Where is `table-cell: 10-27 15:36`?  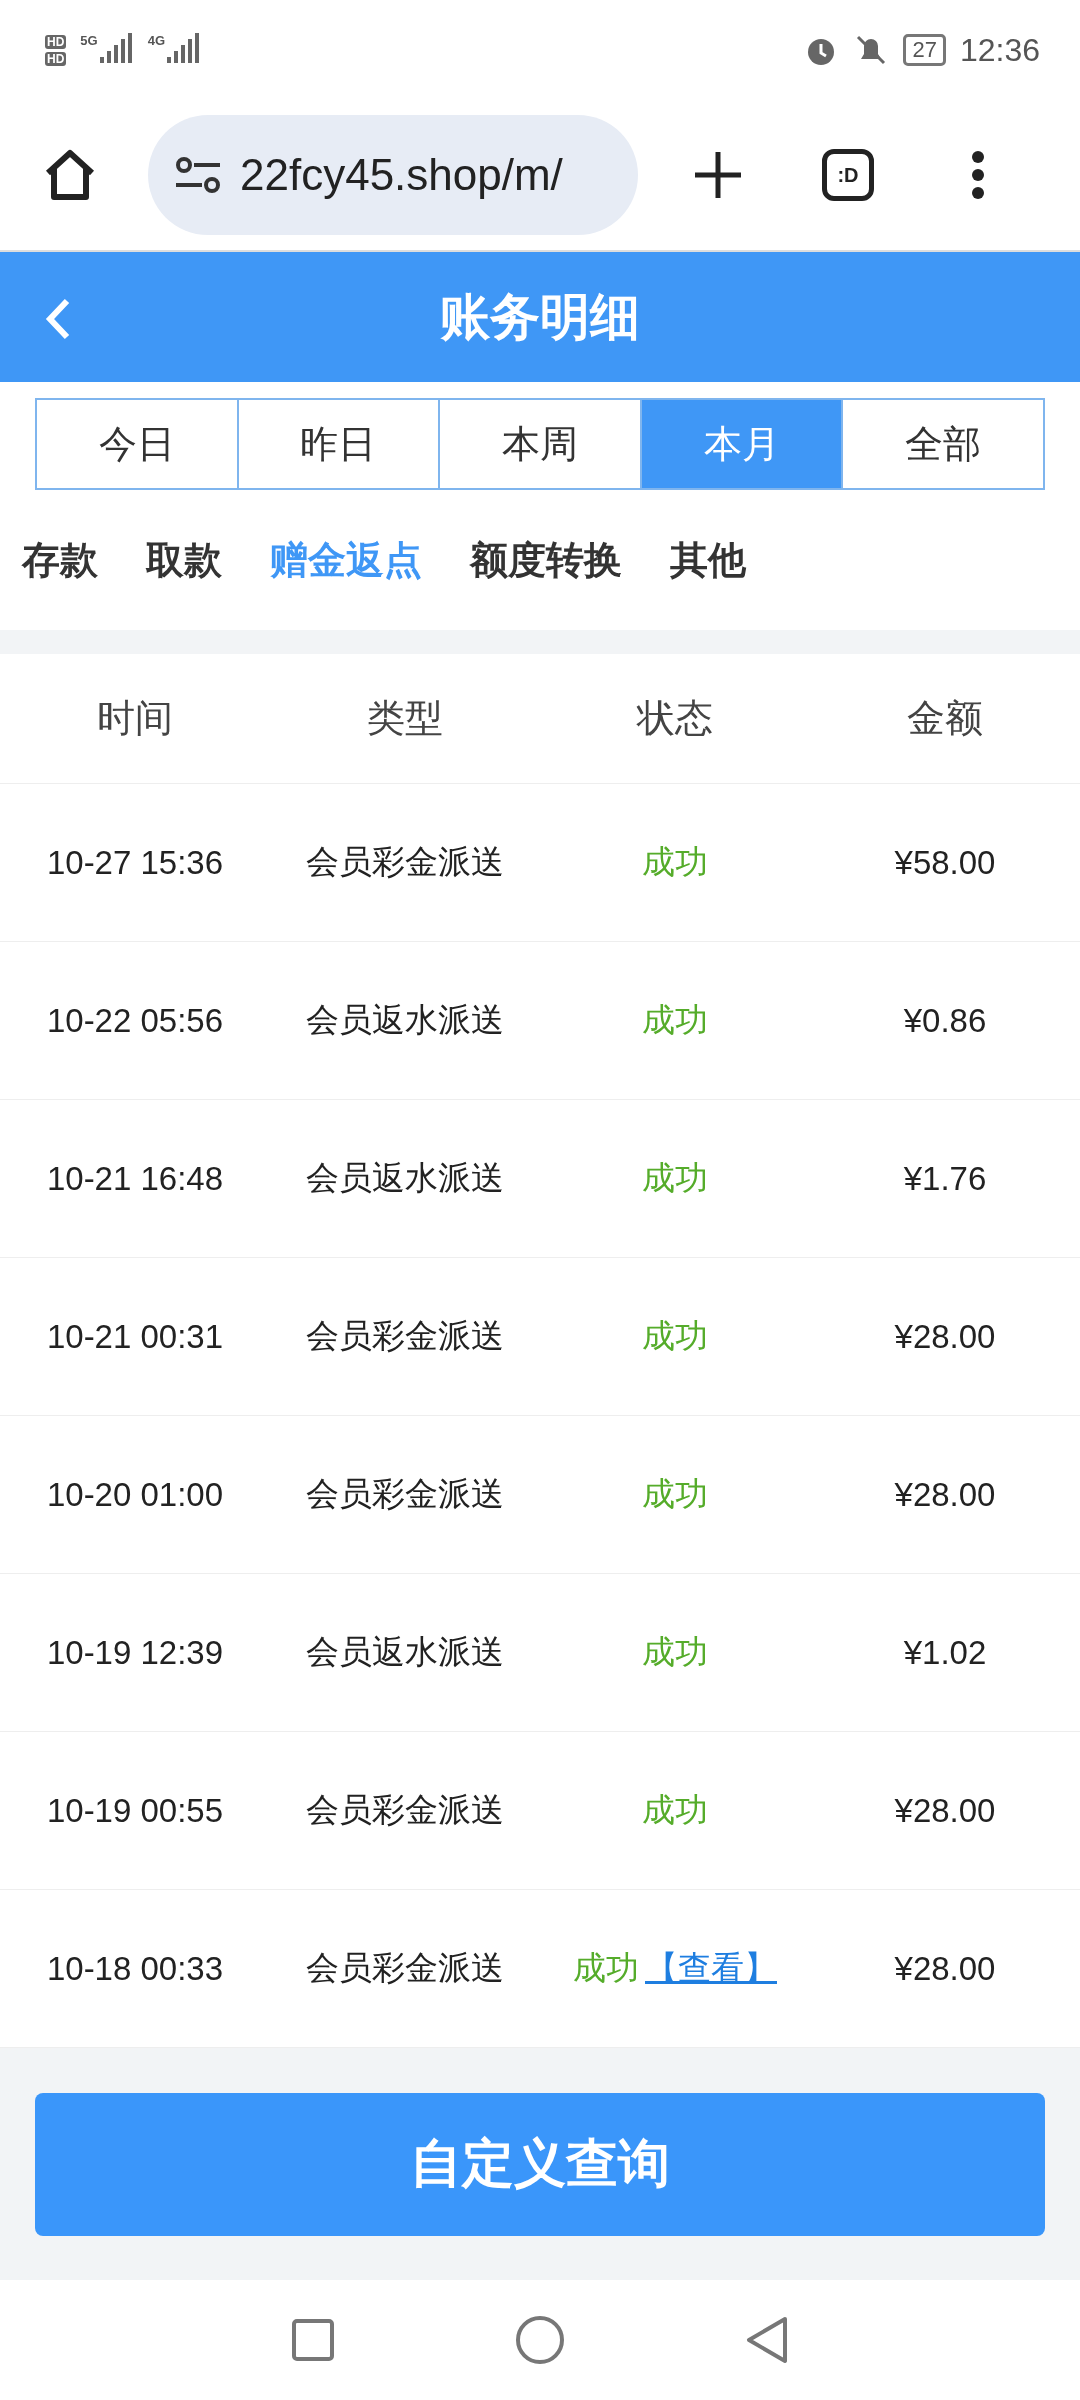
table-cell: 10-27 15:36 is located at coordinates (135, 863).